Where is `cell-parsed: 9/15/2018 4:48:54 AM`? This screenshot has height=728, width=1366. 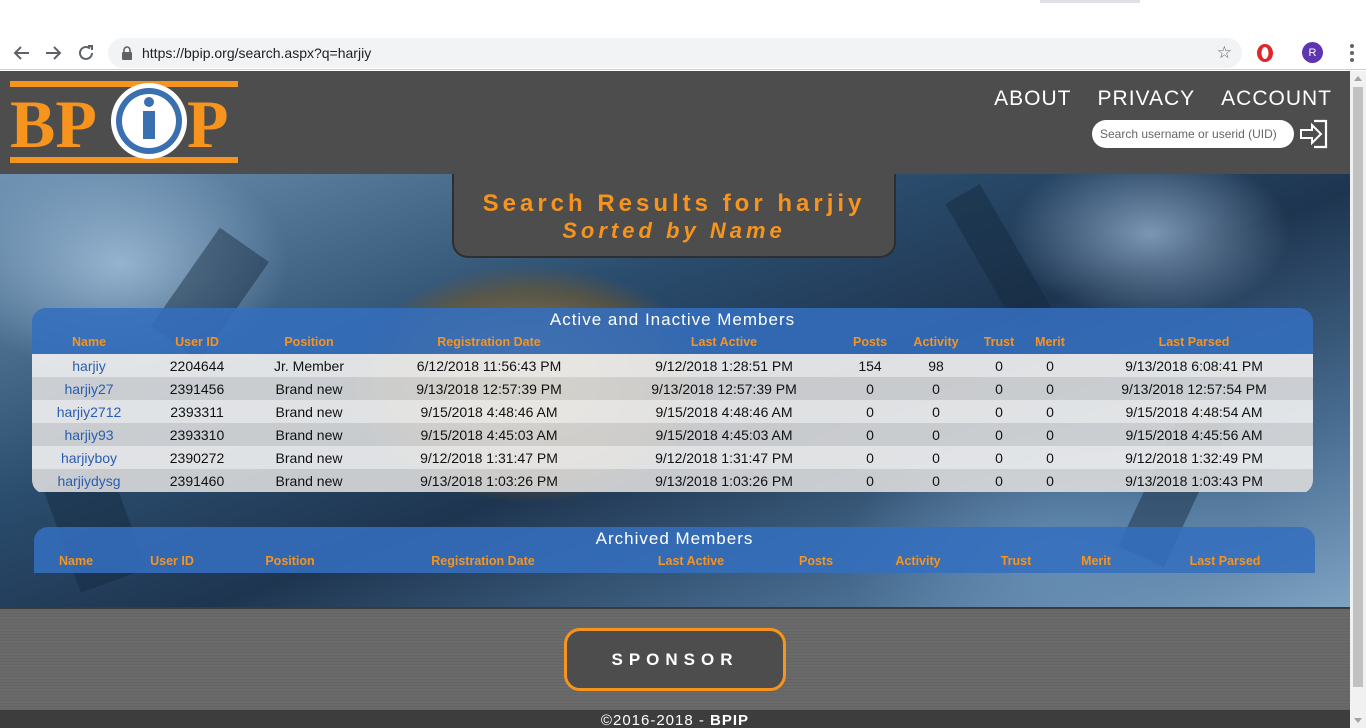 cell-parsed: 9/15/2018 4:48:54 AM is located at coordinates (1194, 412).